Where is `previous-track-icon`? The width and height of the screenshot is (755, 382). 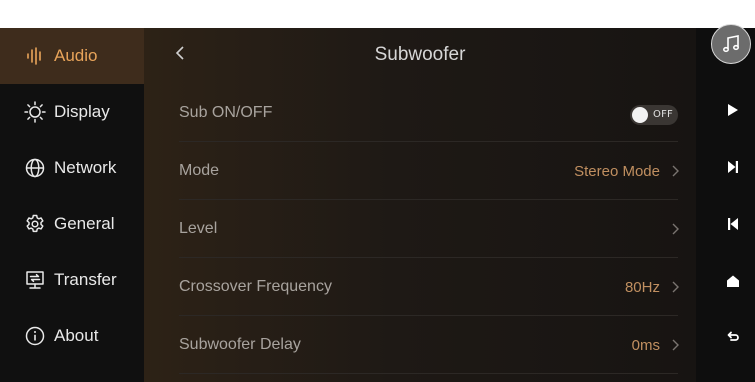
previous-track-icon is located at coordinates (733, 224).